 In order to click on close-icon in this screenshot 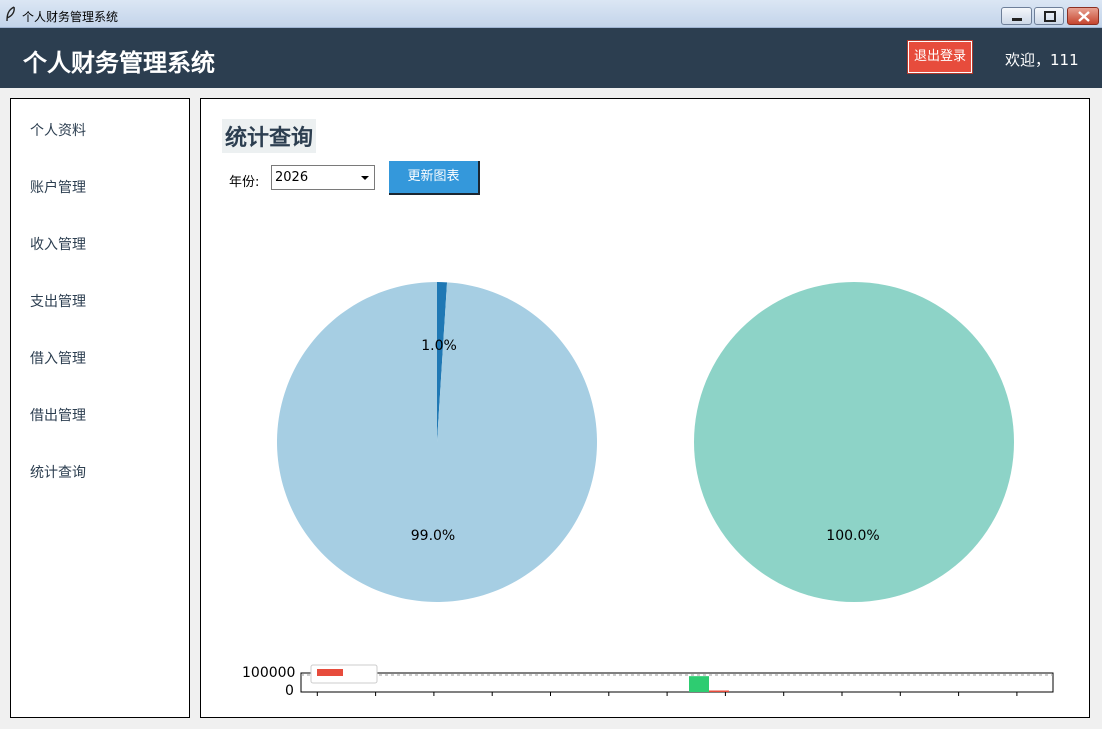, I will do `click(1084, 16)`.